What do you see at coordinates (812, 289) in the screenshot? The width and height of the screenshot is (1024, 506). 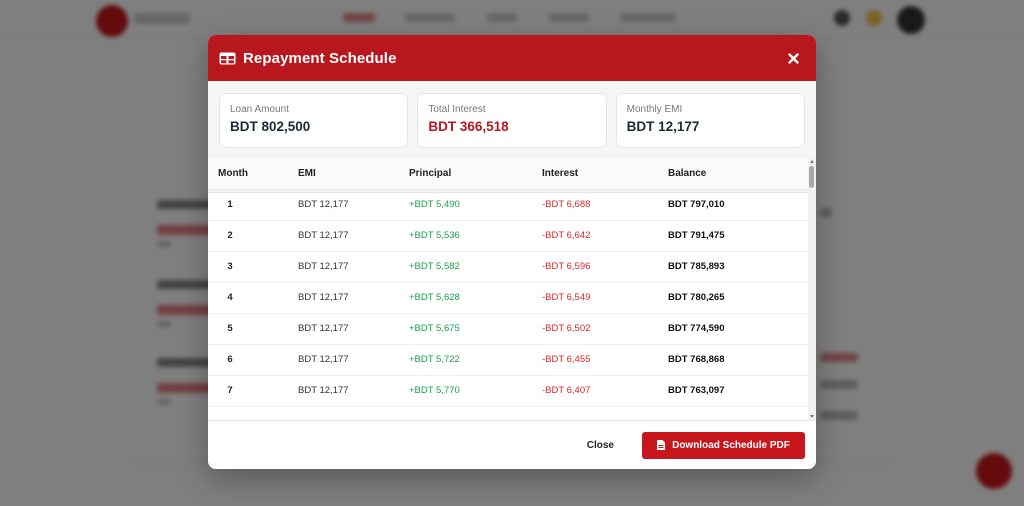 I see `table-scrollbar` at bounding box center [812, 289].